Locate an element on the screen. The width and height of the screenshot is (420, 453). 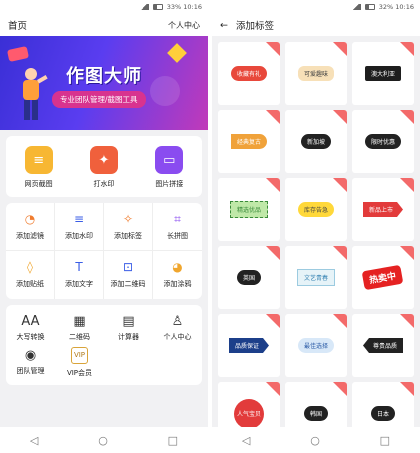
tag-label: 品质保证 is located at coordinates (248, 345).